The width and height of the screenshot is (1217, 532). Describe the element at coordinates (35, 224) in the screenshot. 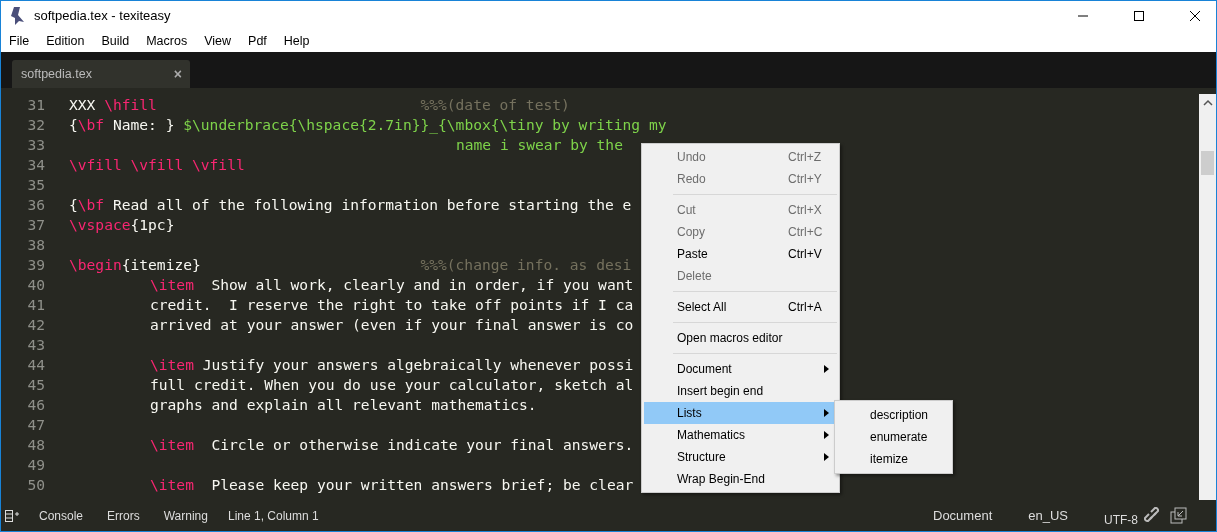

I see `line-number: 37` at that location.